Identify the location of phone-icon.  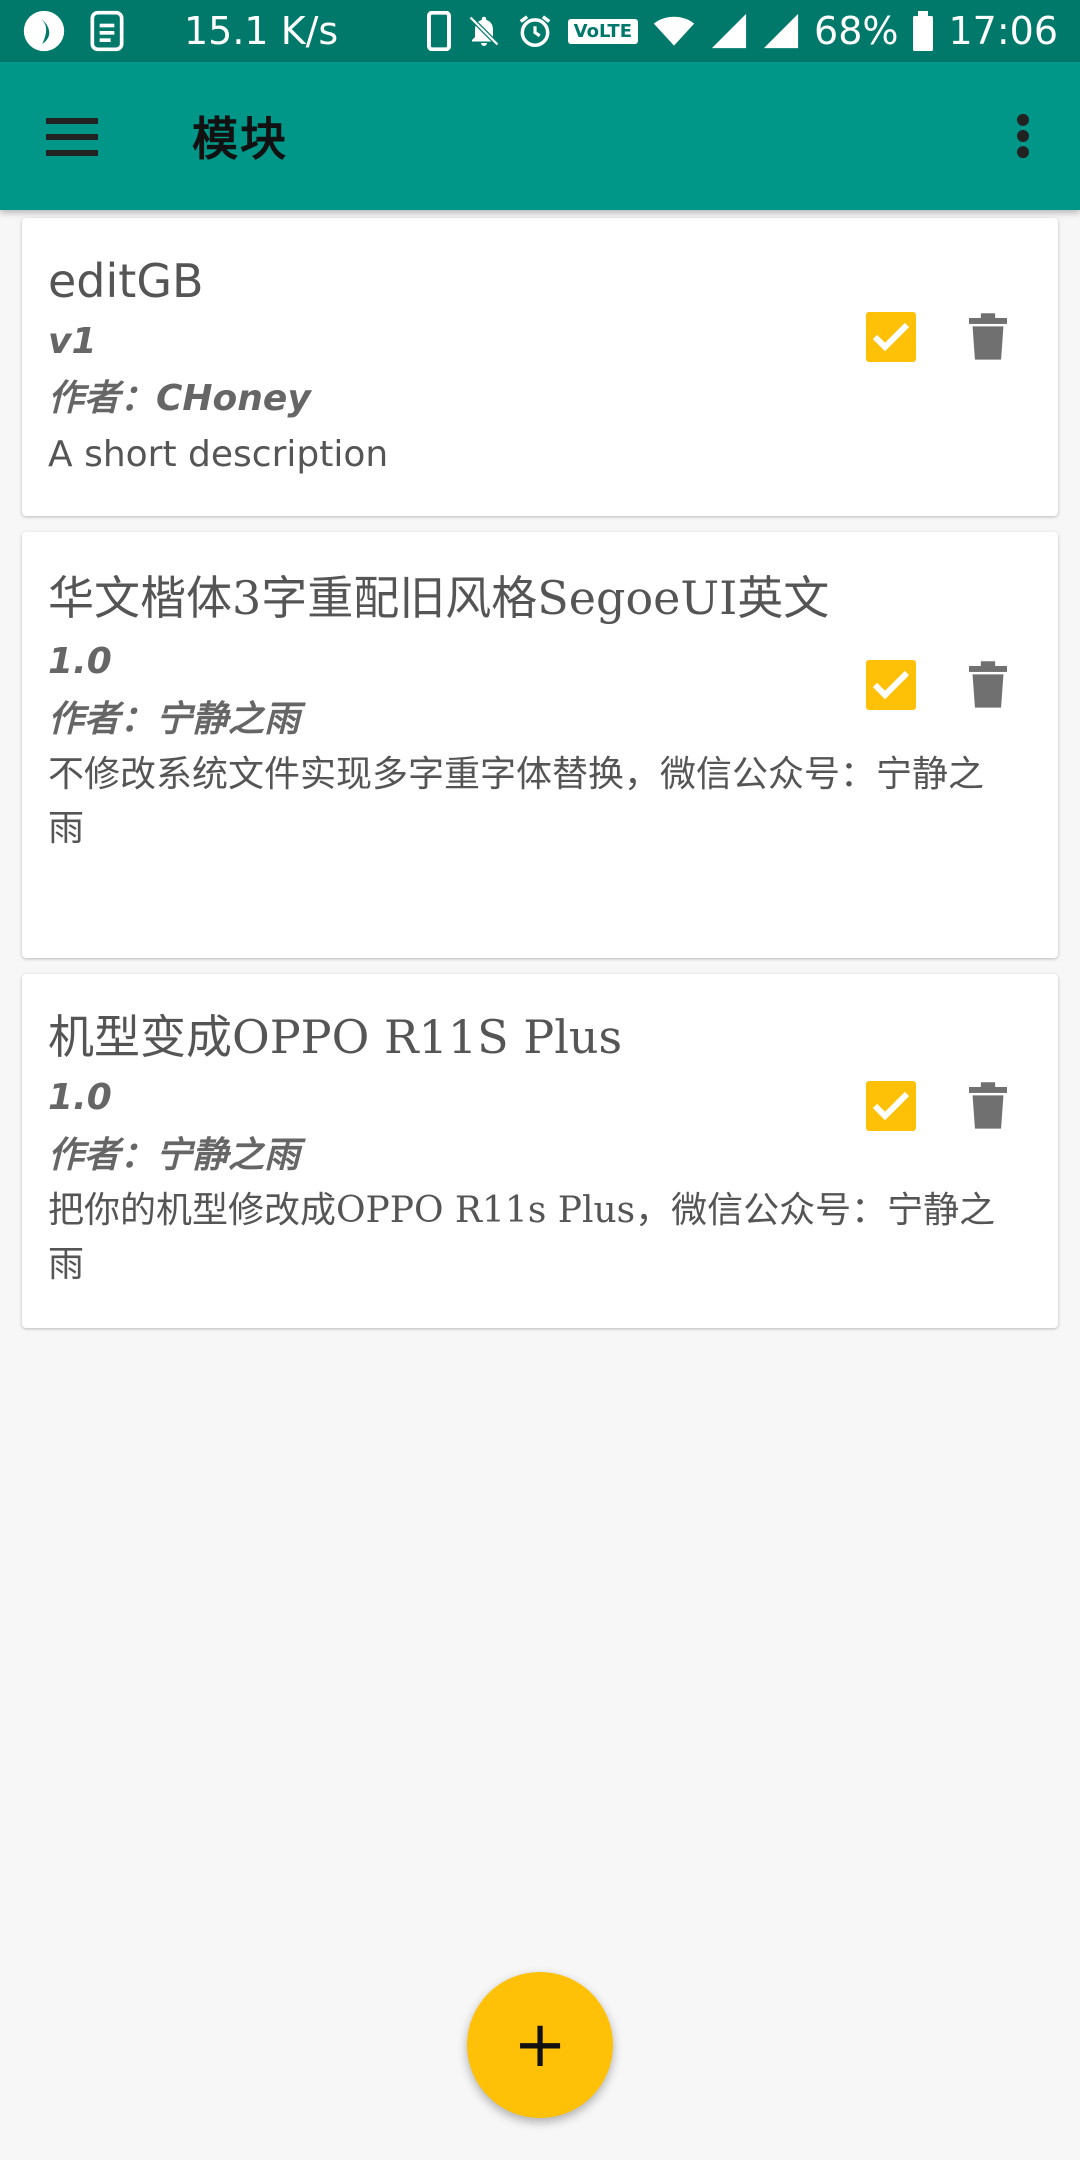
(439, 31).